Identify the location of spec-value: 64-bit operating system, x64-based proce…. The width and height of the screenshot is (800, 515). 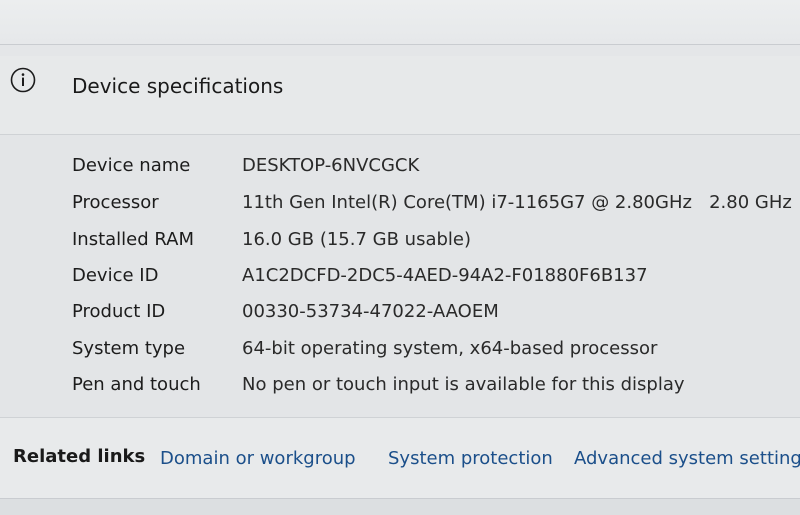
(450, 348).